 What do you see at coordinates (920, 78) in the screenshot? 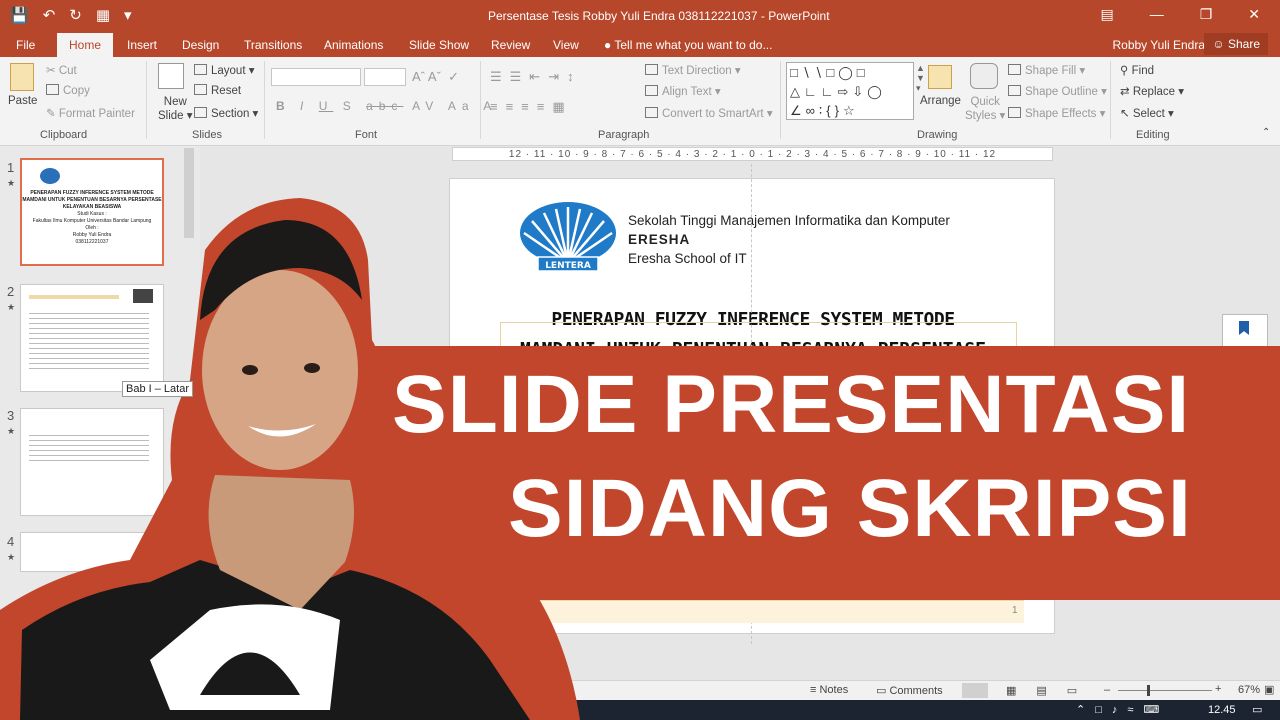
I see `shapes-gallery-more: ▲ ▼ ▾` at bounding box center [920, 78].